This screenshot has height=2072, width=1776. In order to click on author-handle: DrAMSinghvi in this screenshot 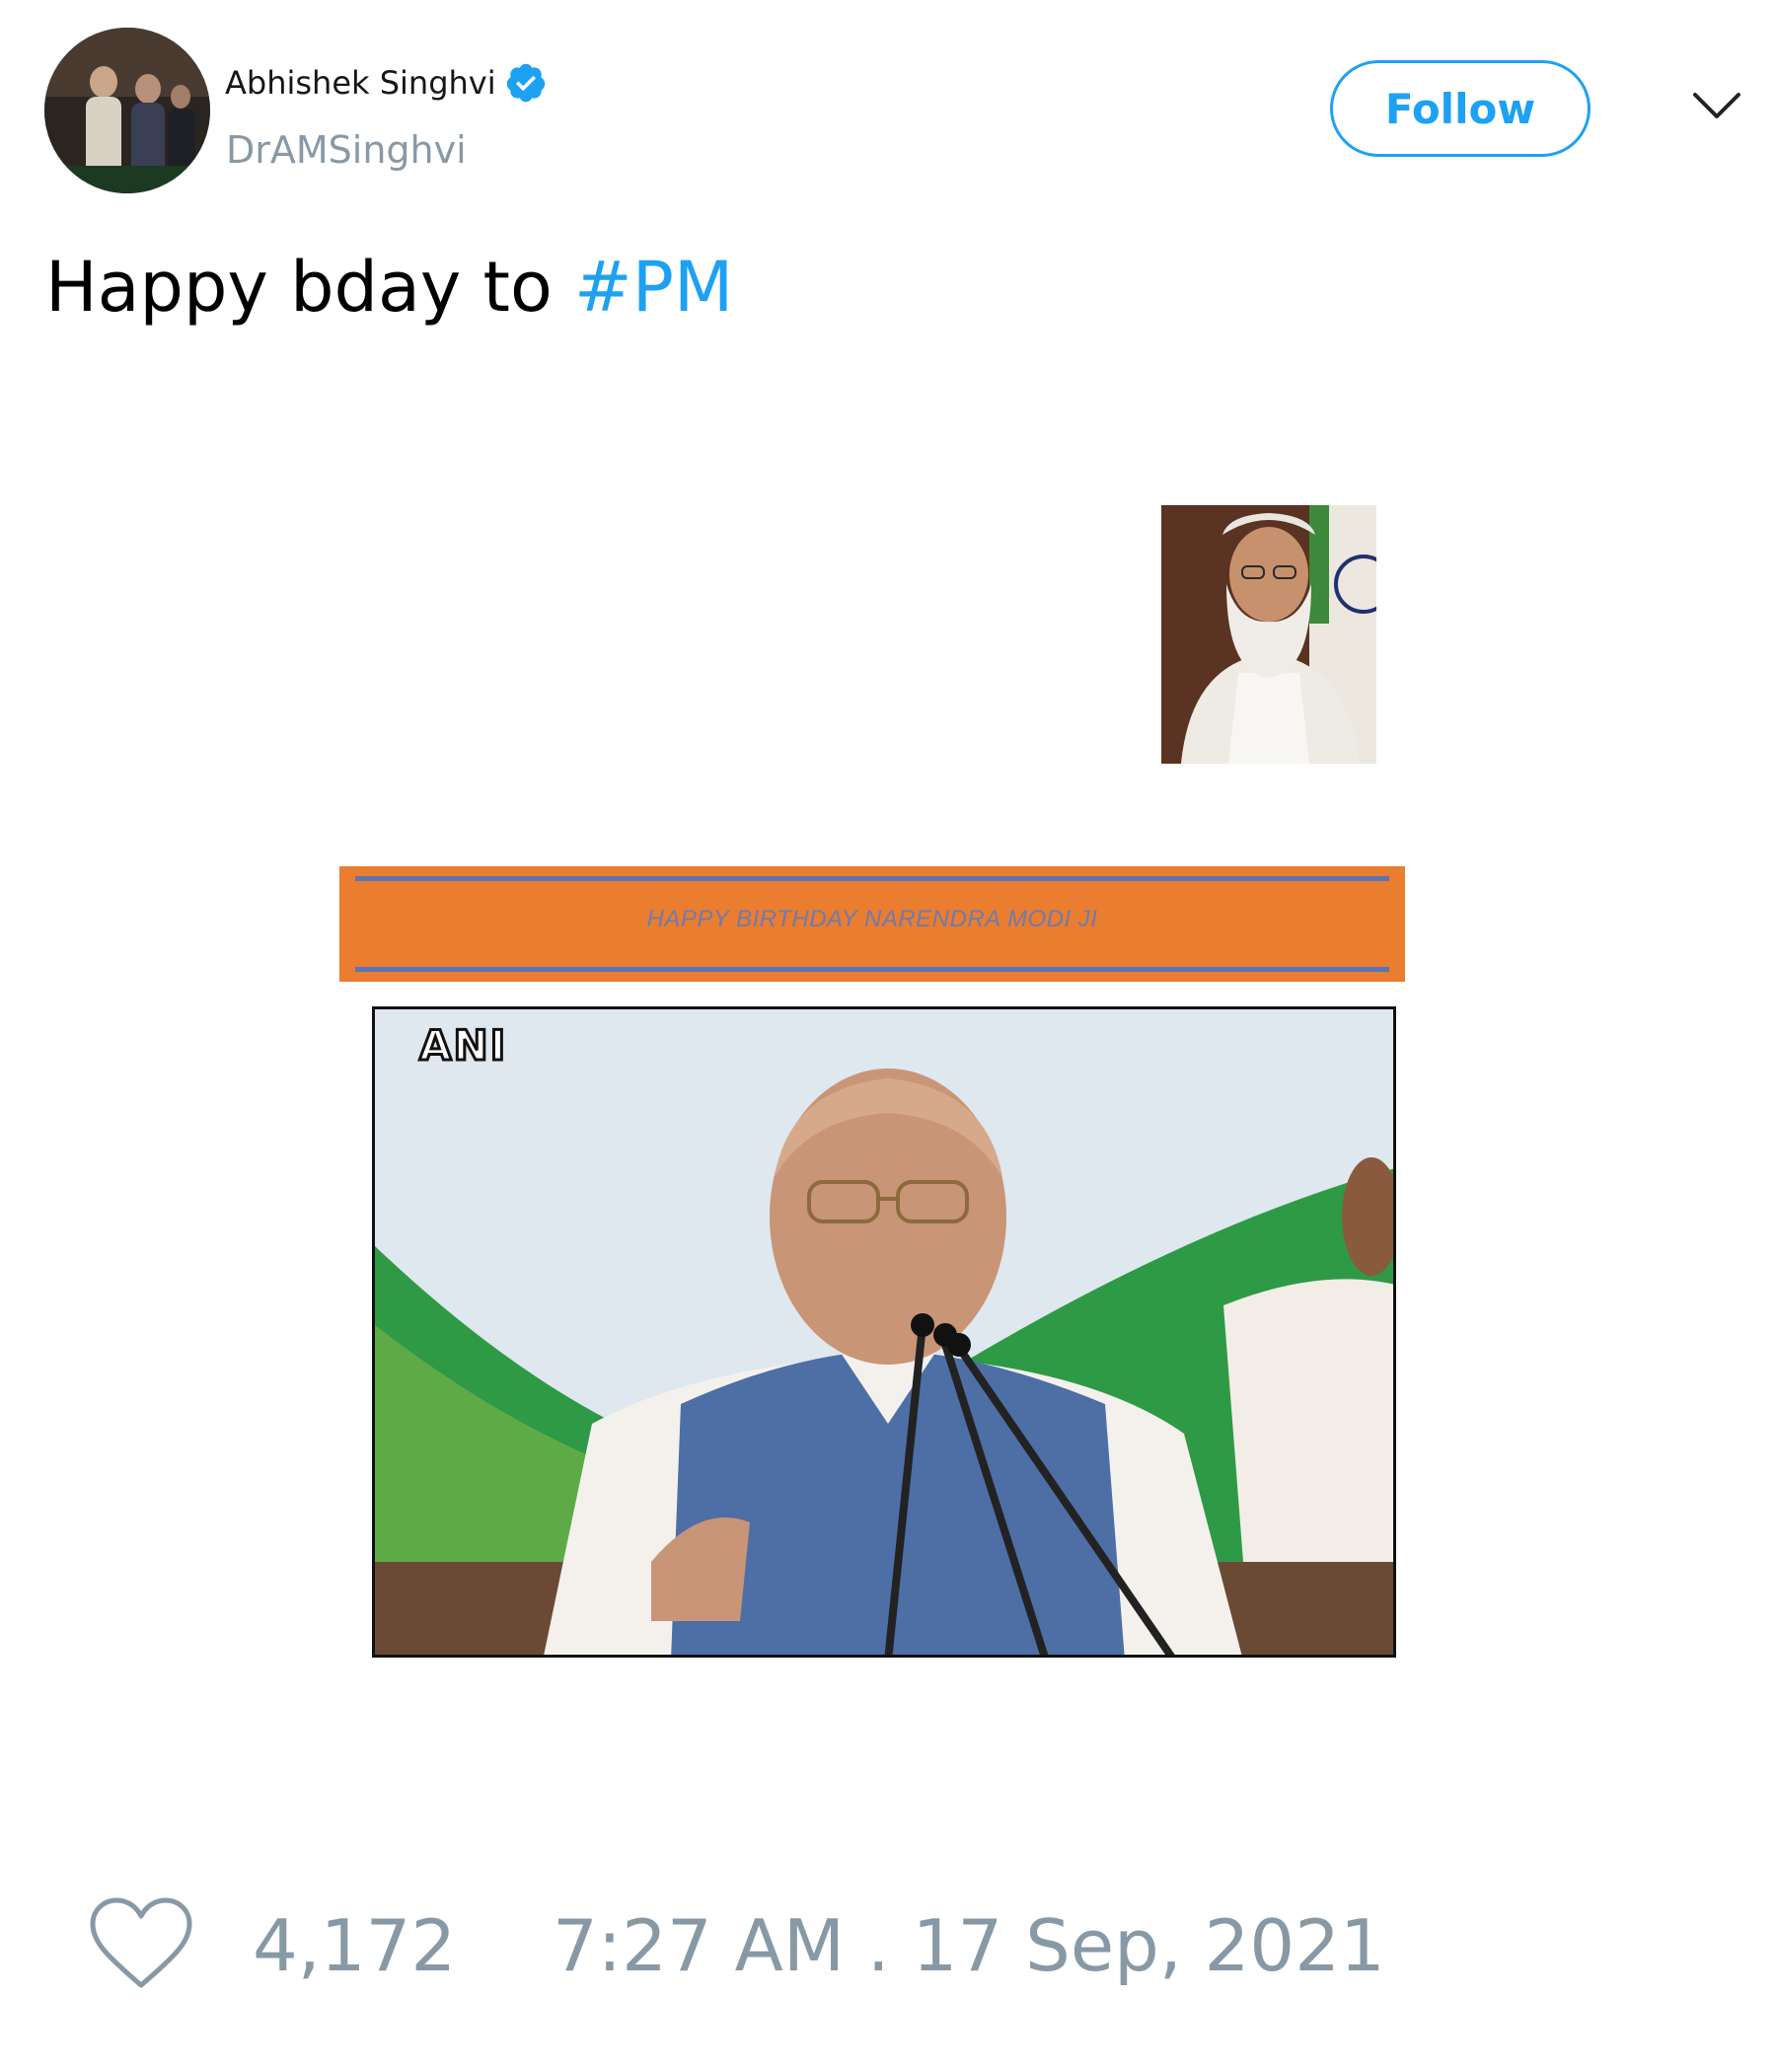, I will do `click(346, 150)`.